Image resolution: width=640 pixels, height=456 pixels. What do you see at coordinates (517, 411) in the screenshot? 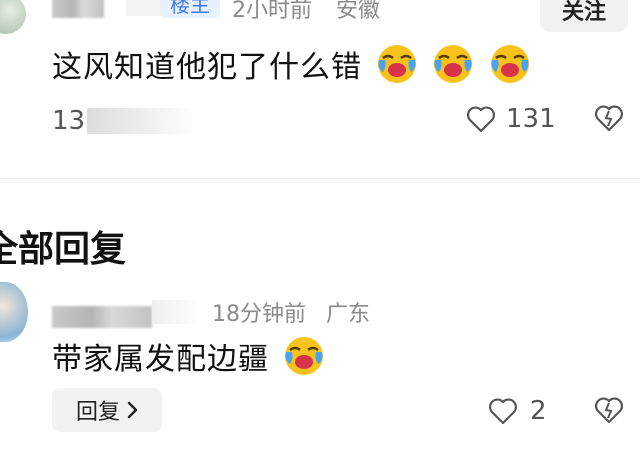
I see `reply-like-button: 2` at bounding box center [517, 411].